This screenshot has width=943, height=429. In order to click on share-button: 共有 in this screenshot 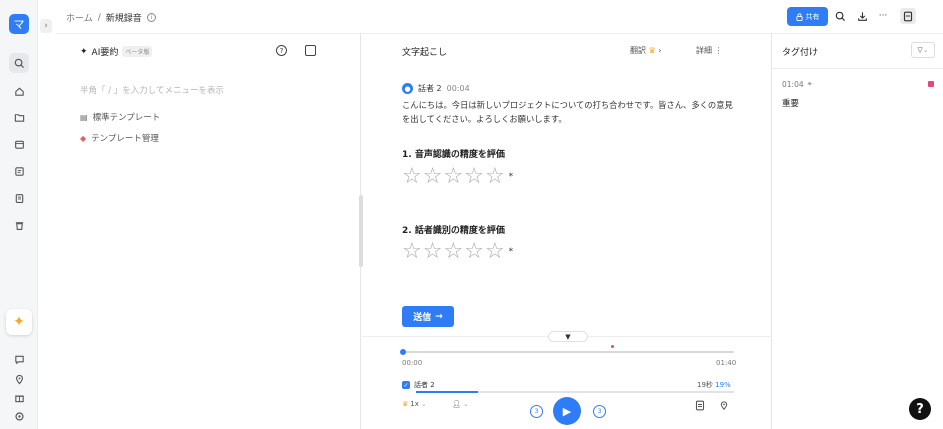, I will do `click(807, 16)`.